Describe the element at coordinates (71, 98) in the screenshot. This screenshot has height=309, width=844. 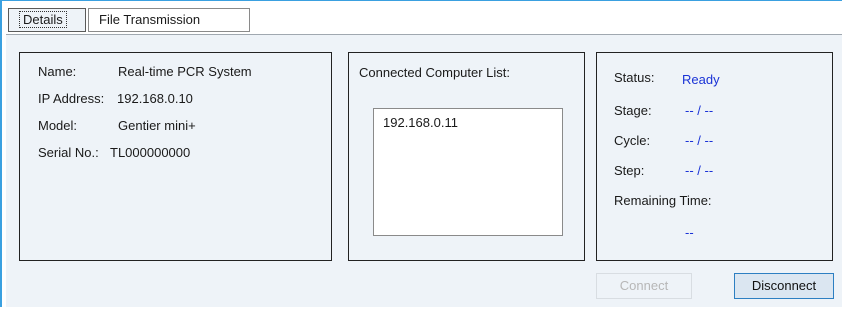
I see `ip-address-label: IP Address:` at that location.